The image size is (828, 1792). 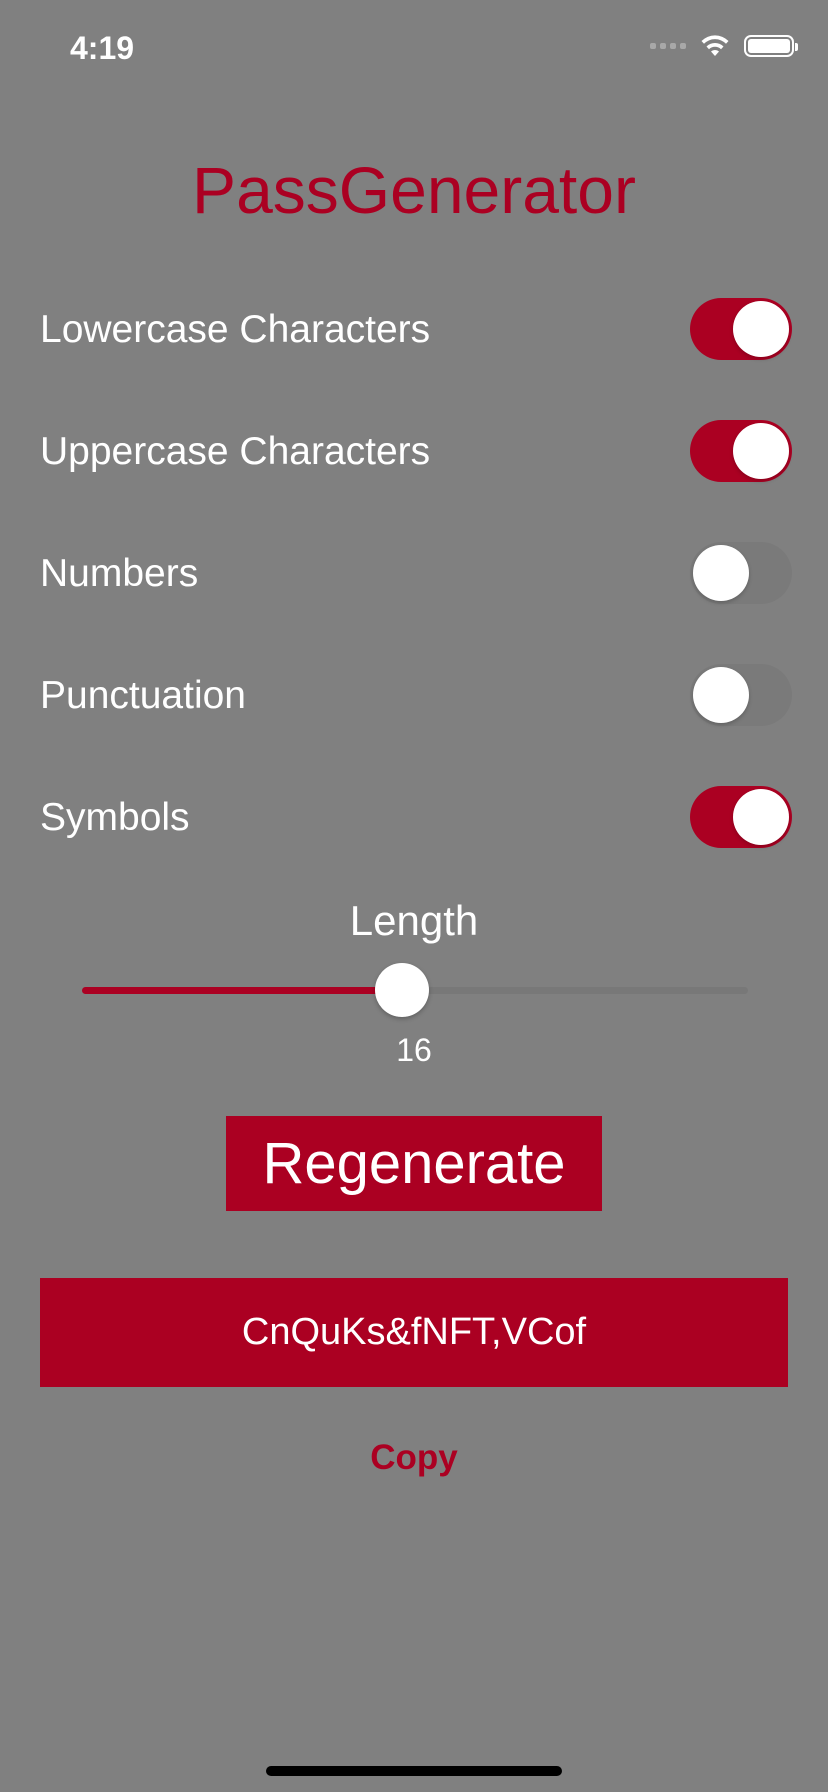 I want to click on regenerate-button: Regenerate, so click(x=414, y=1163).